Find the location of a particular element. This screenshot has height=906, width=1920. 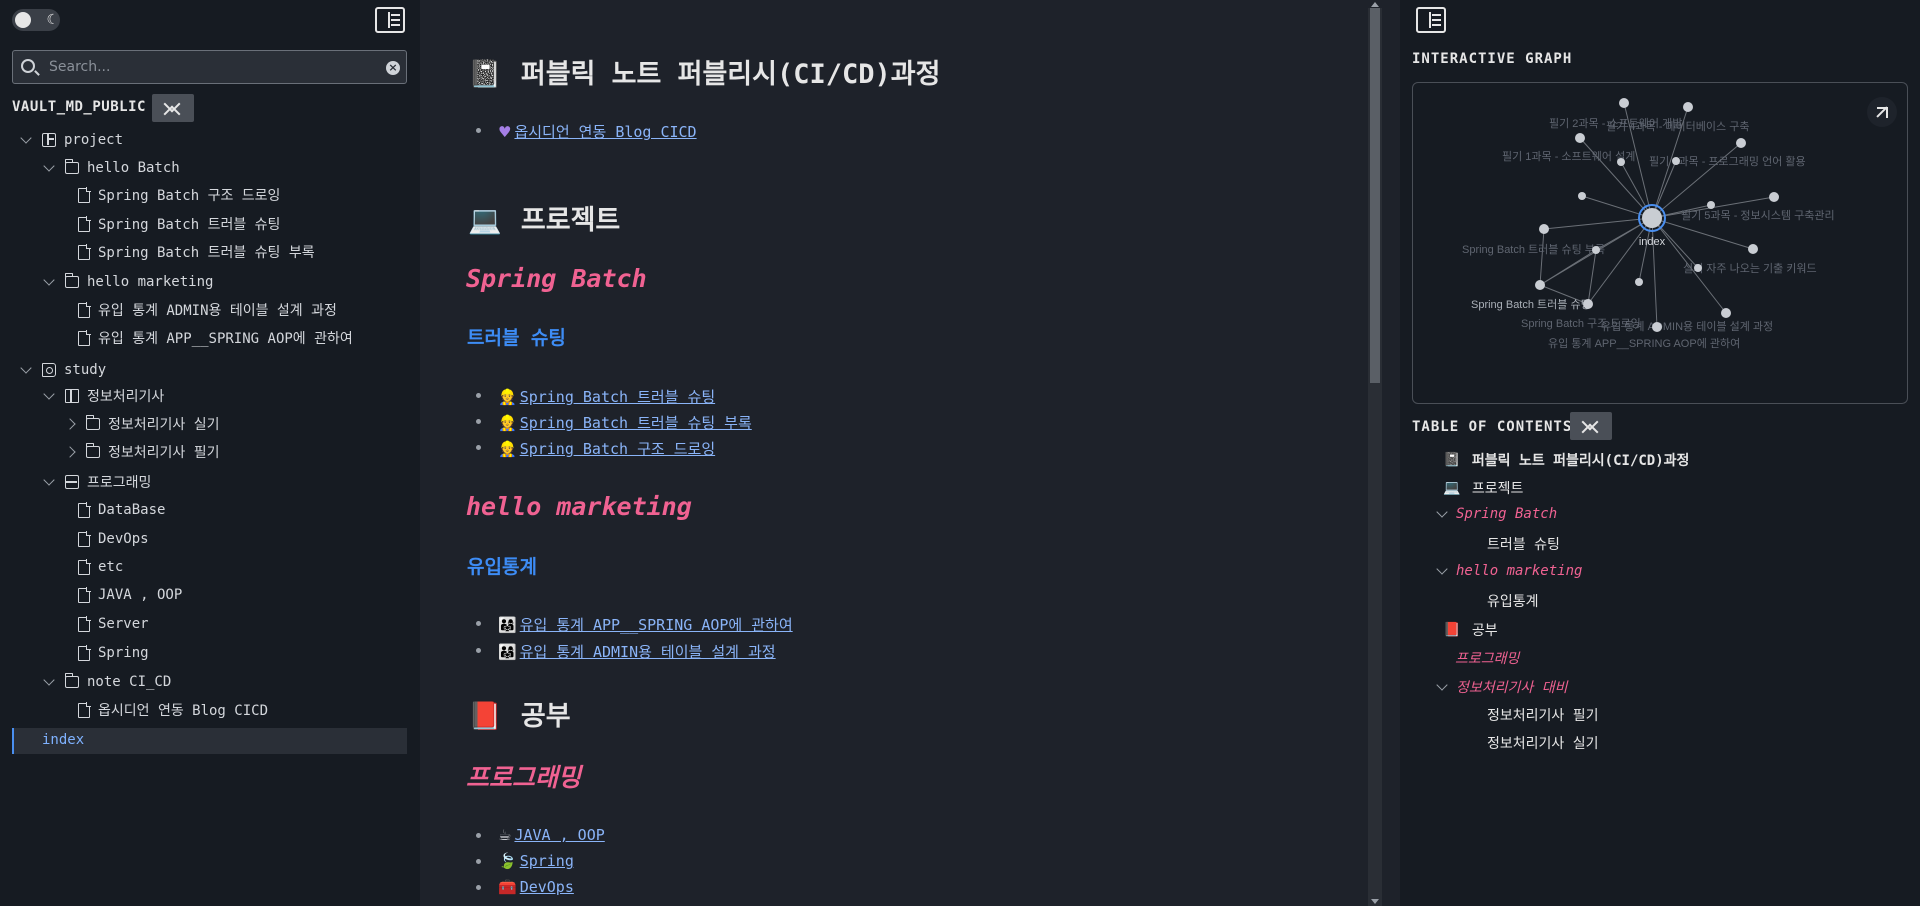

scrollbar-thumb is located at coordinates (1375, 195).